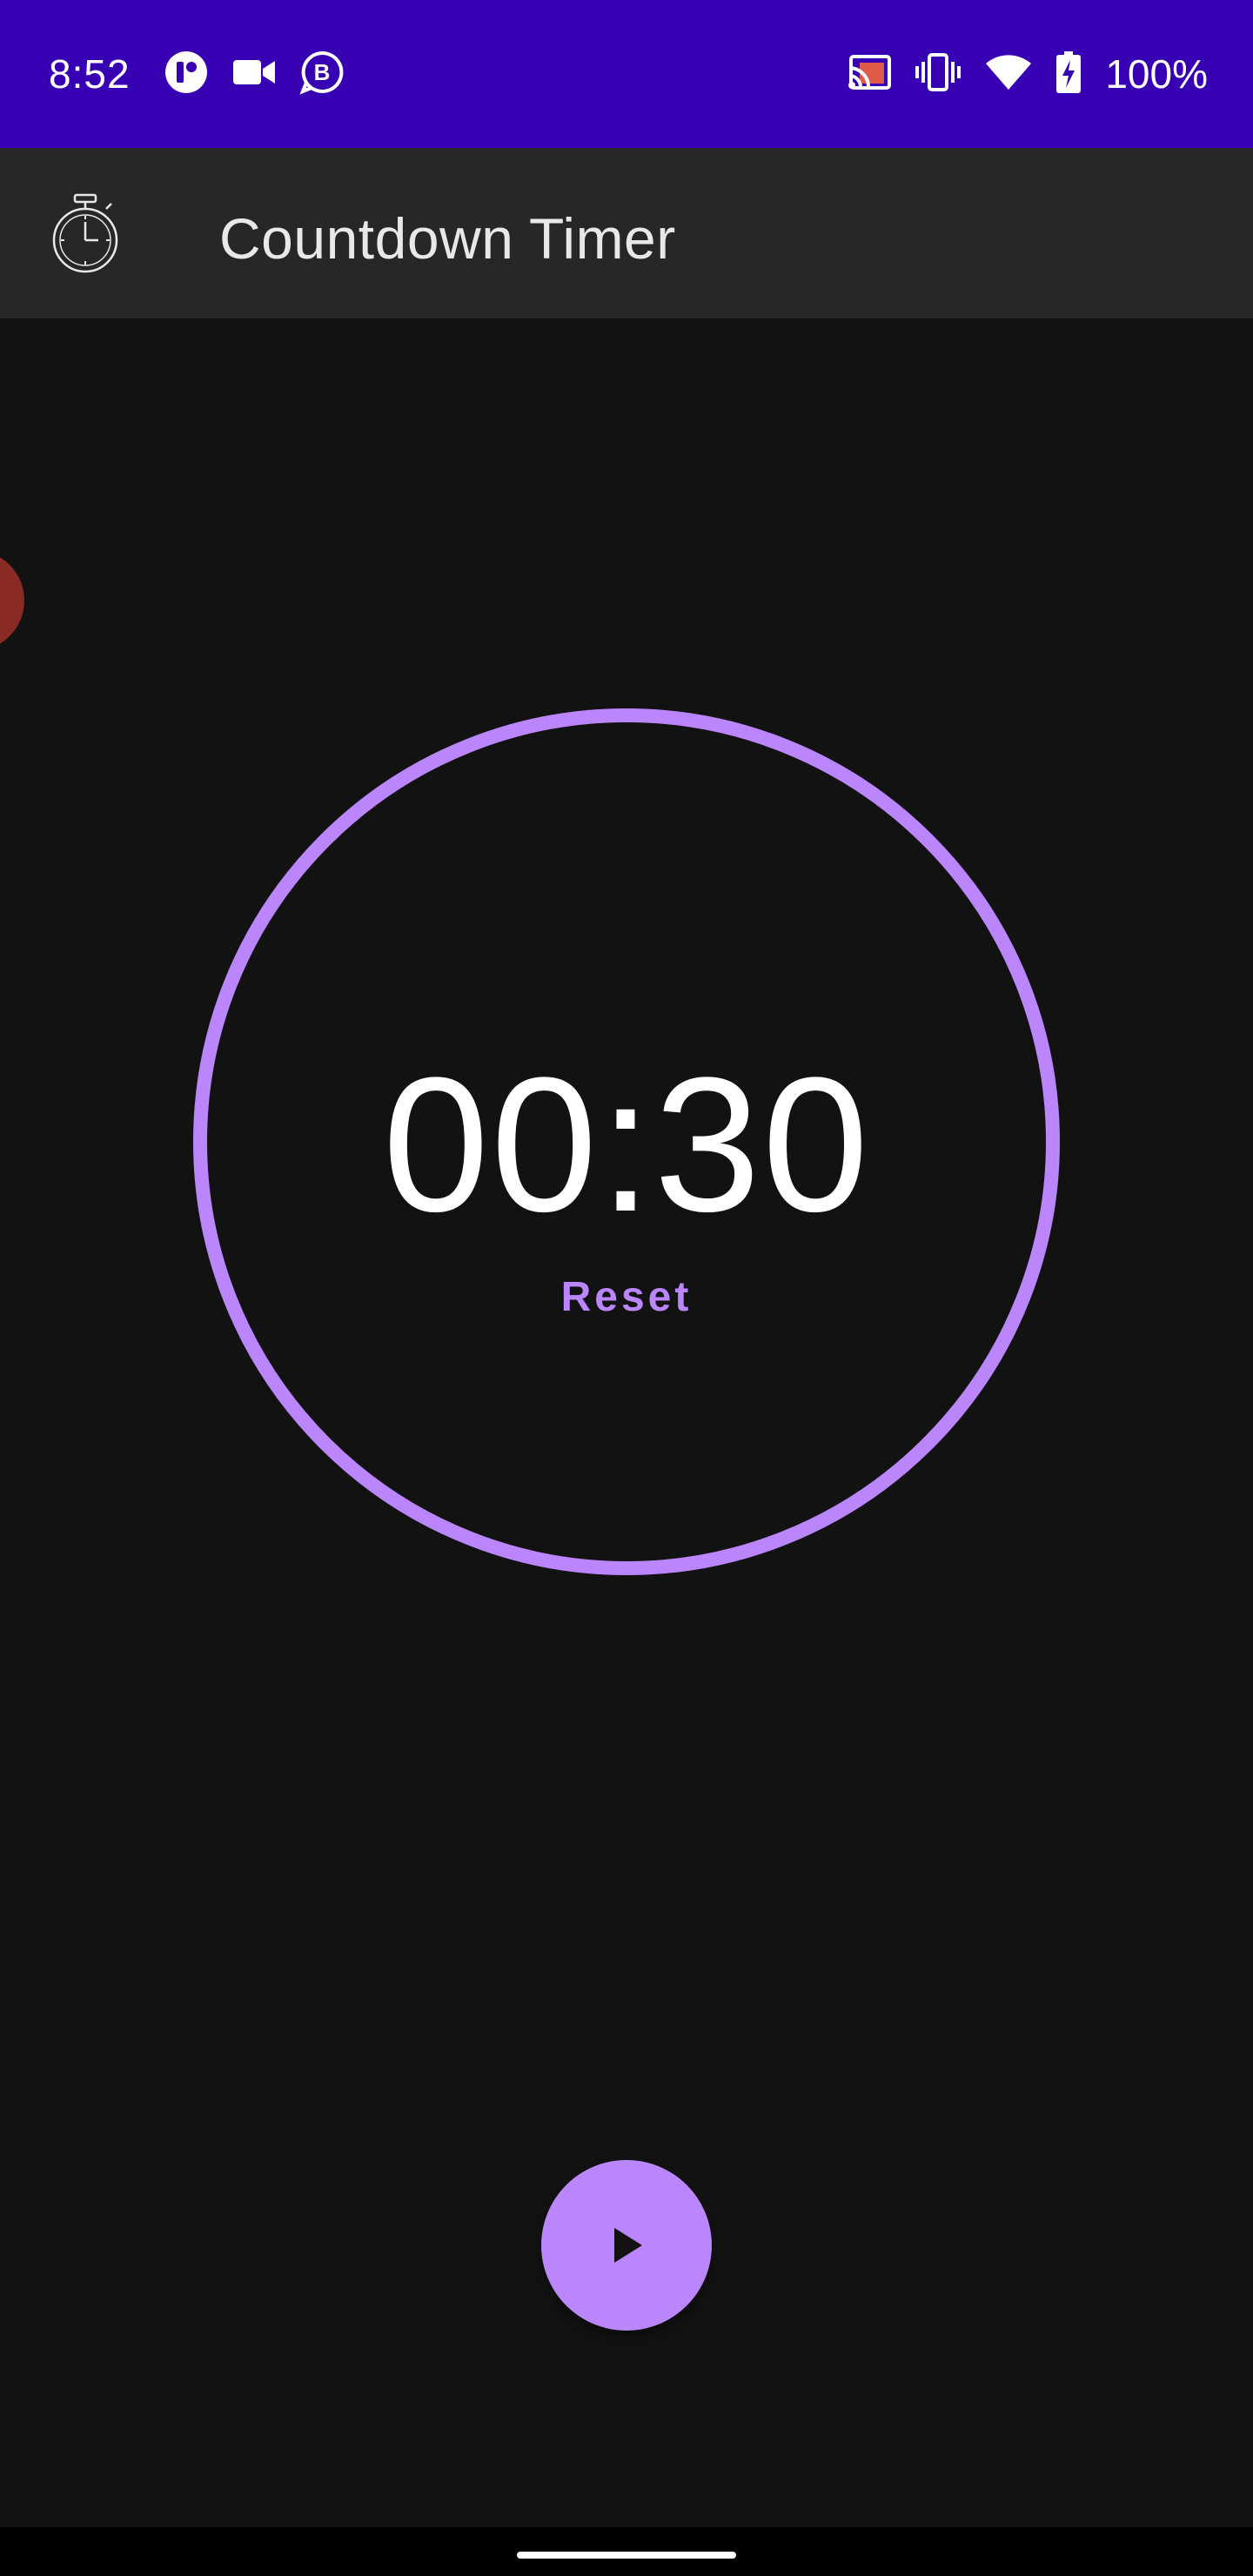 The image size is (1253, 2576). I want to click on business-chat-icon: B, so click(322, 74).